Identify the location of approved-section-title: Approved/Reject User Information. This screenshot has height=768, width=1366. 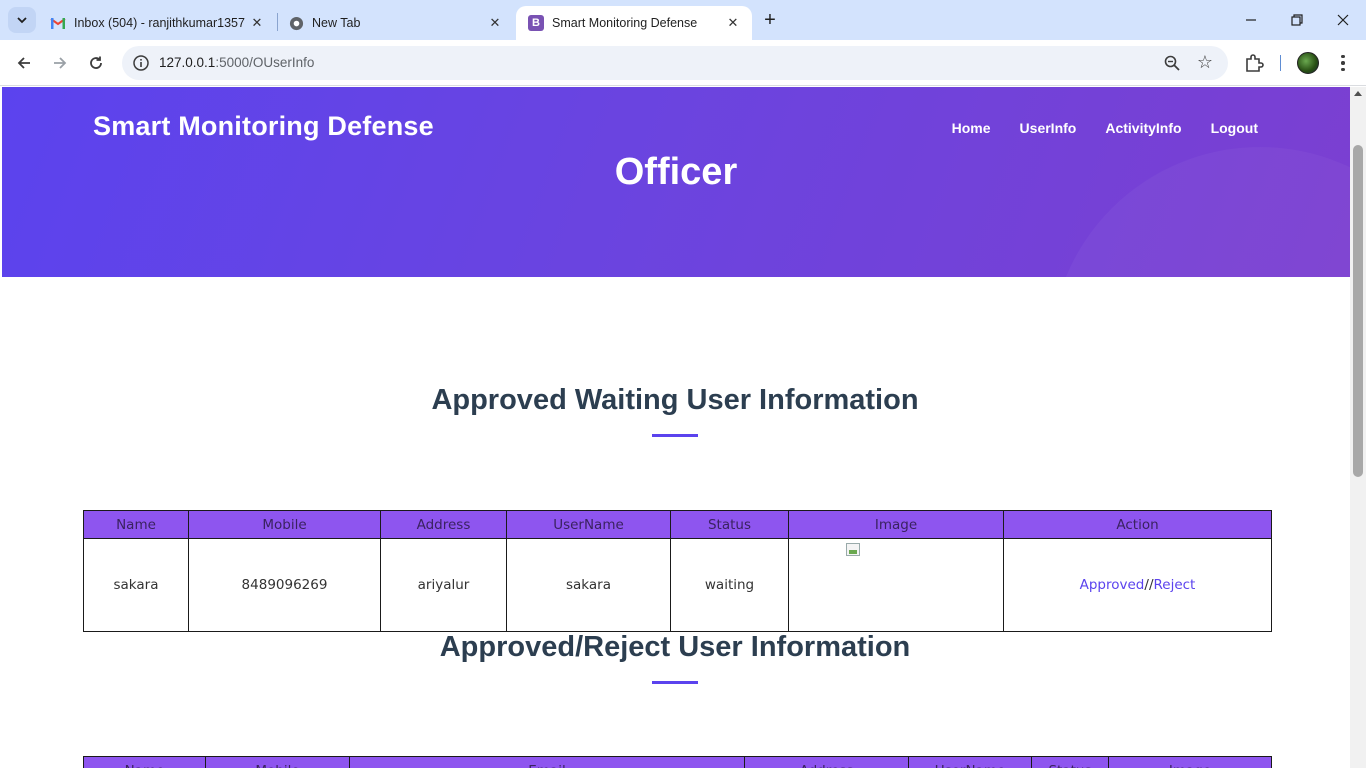
(675, 647).